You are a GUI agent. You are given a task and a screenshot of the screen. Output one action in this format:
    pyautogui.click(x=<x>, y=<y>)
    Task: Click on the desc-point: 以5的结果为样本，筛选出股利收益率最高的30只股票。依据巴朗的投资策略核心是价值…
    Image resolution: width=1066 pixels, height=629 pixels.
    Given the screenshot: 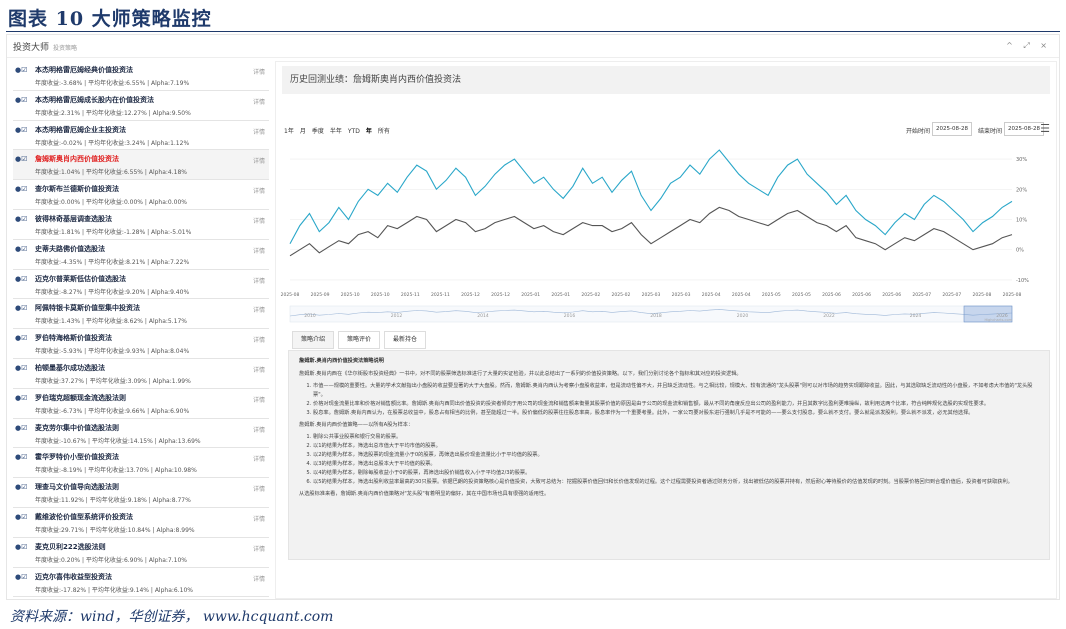 What is the action you would take?
    pyautogui.click(x=676, y=482)
    